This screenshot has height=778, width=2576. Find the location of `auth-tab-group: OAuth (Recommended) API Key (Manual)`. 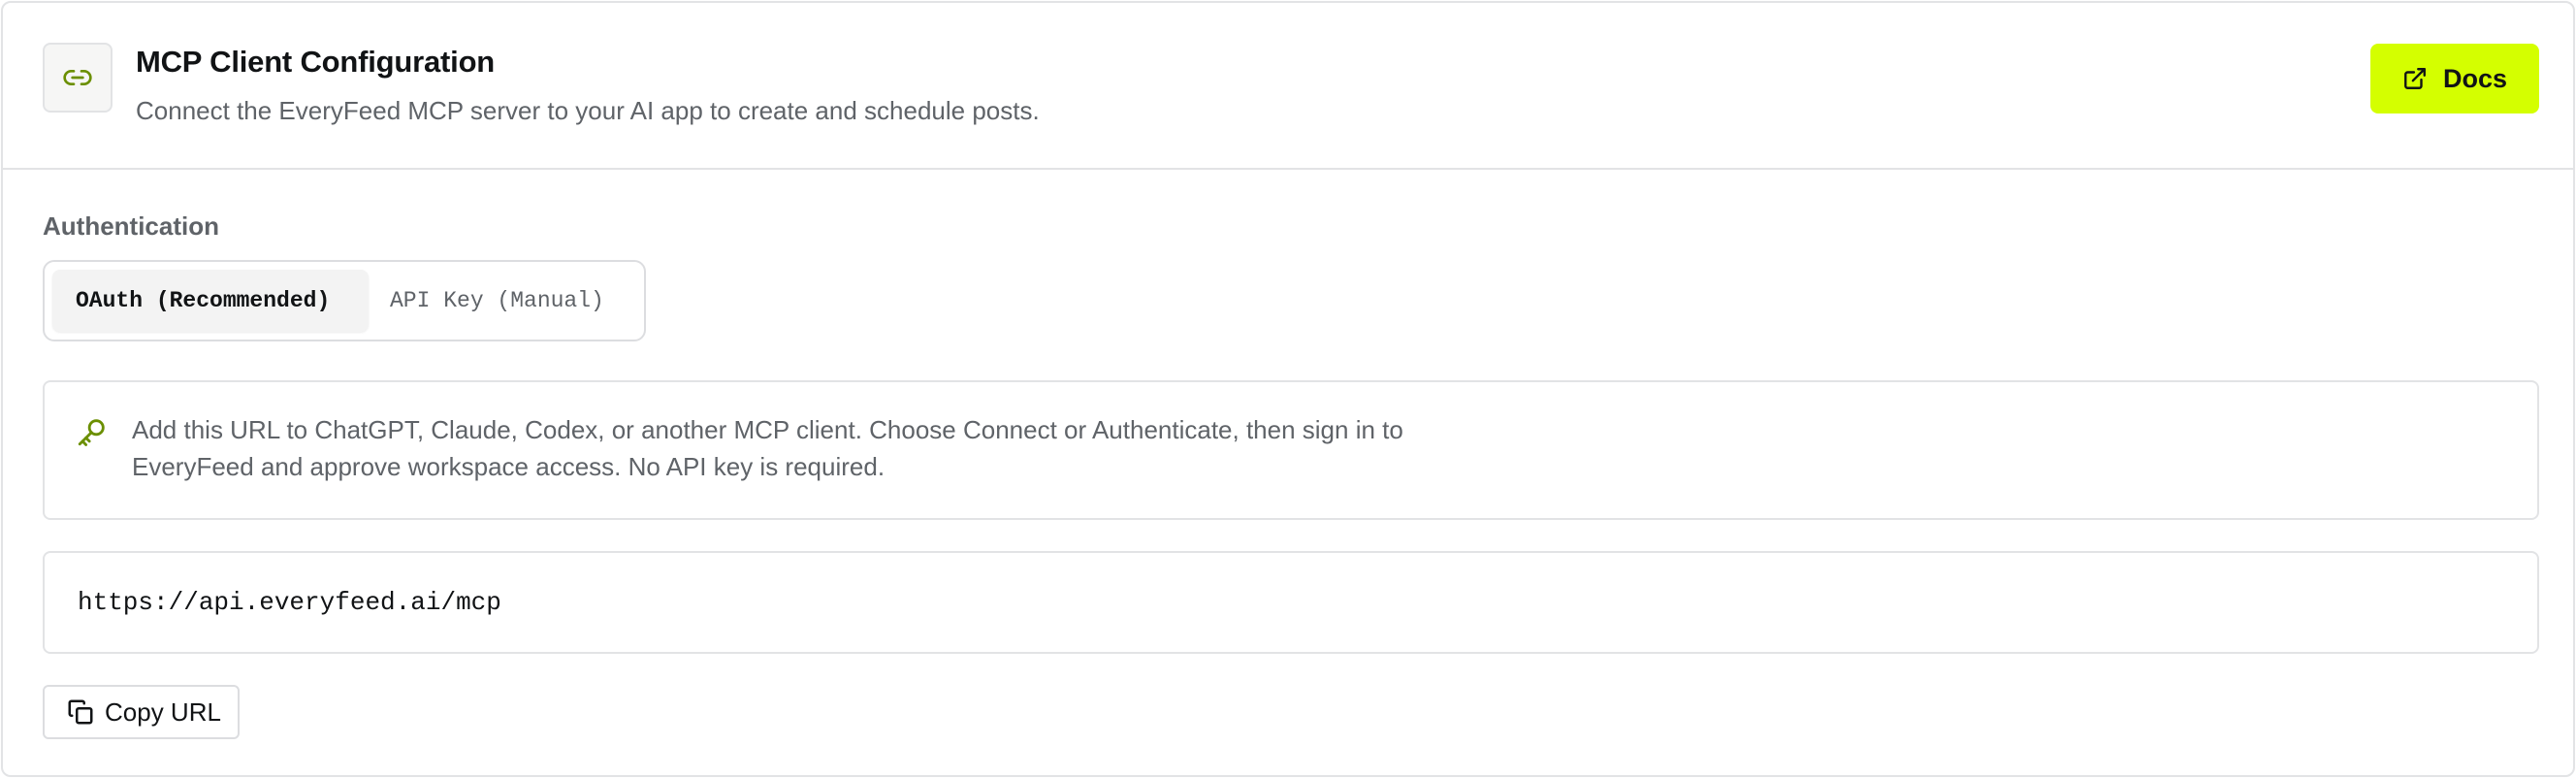

auth-tab-group: OAuth (Recommended) API Key (Manual) is located at coordinates (344, 300).